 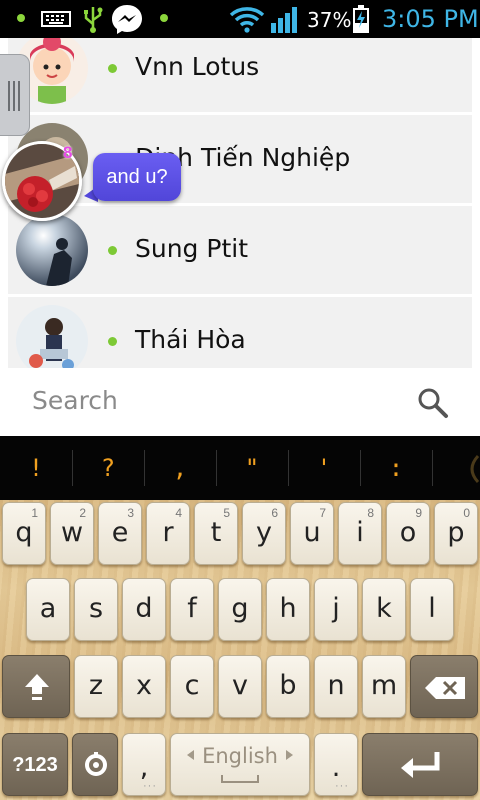 I want to click on backspace-icon, so click(x=445, y=688).